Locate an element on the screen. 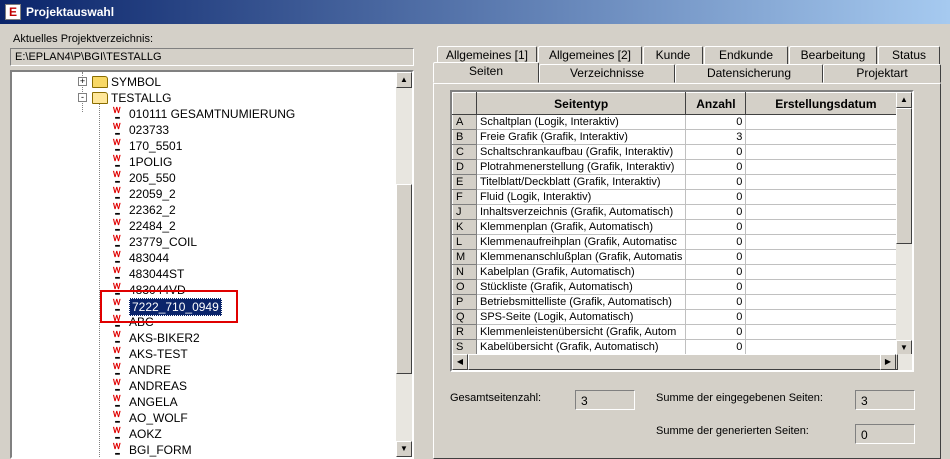  grid-vertical-scrollbar: ▲ ▼ is located at coordinates (904, 224).